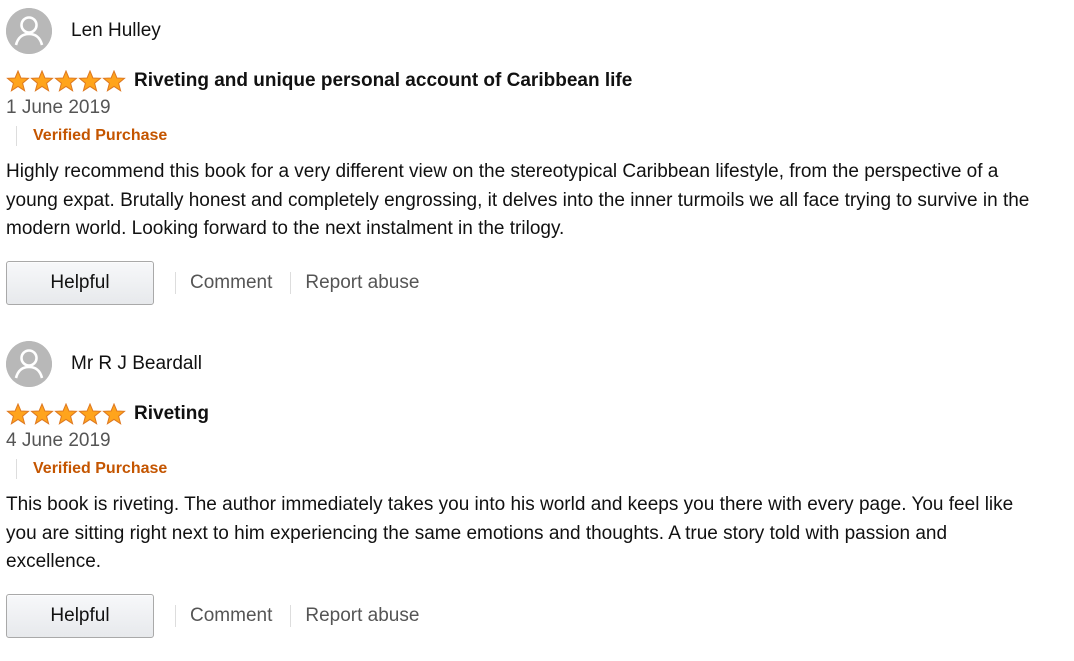  What do you see at coordinates (521, 364) in the screenshot?
I see `reviewer-profile: Mr R J Beardall` at bounding box center [521, 364].